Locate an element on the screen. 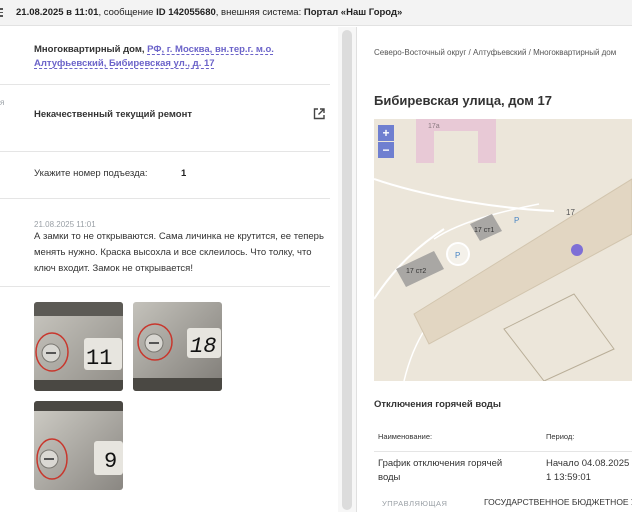 The height and width of the screenshot is (512, 632). zoom-in-button: + is located at coordinates (386, 133).